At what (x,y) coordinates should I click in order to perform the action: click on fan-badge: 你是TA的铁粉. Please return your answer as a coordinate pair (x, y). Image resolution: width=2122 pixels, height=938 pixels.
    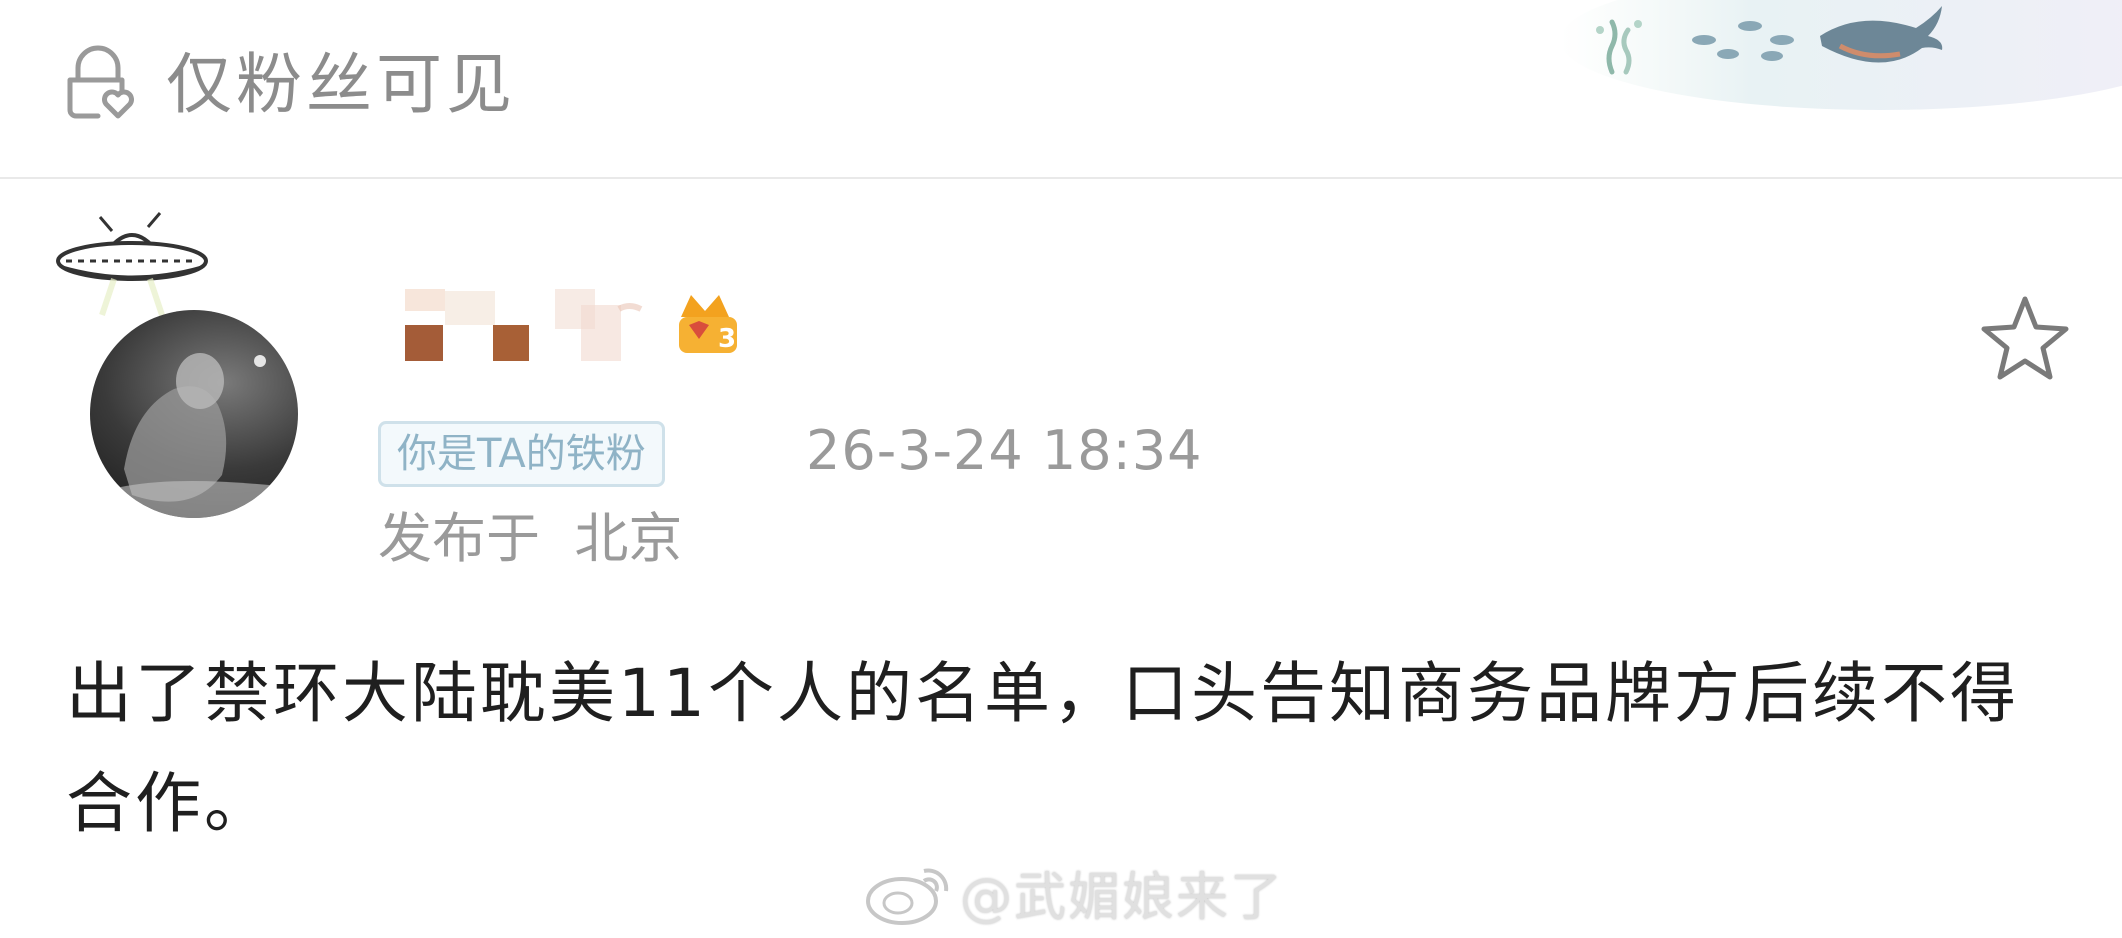
    Looking at the image, I should click on (521, 454).